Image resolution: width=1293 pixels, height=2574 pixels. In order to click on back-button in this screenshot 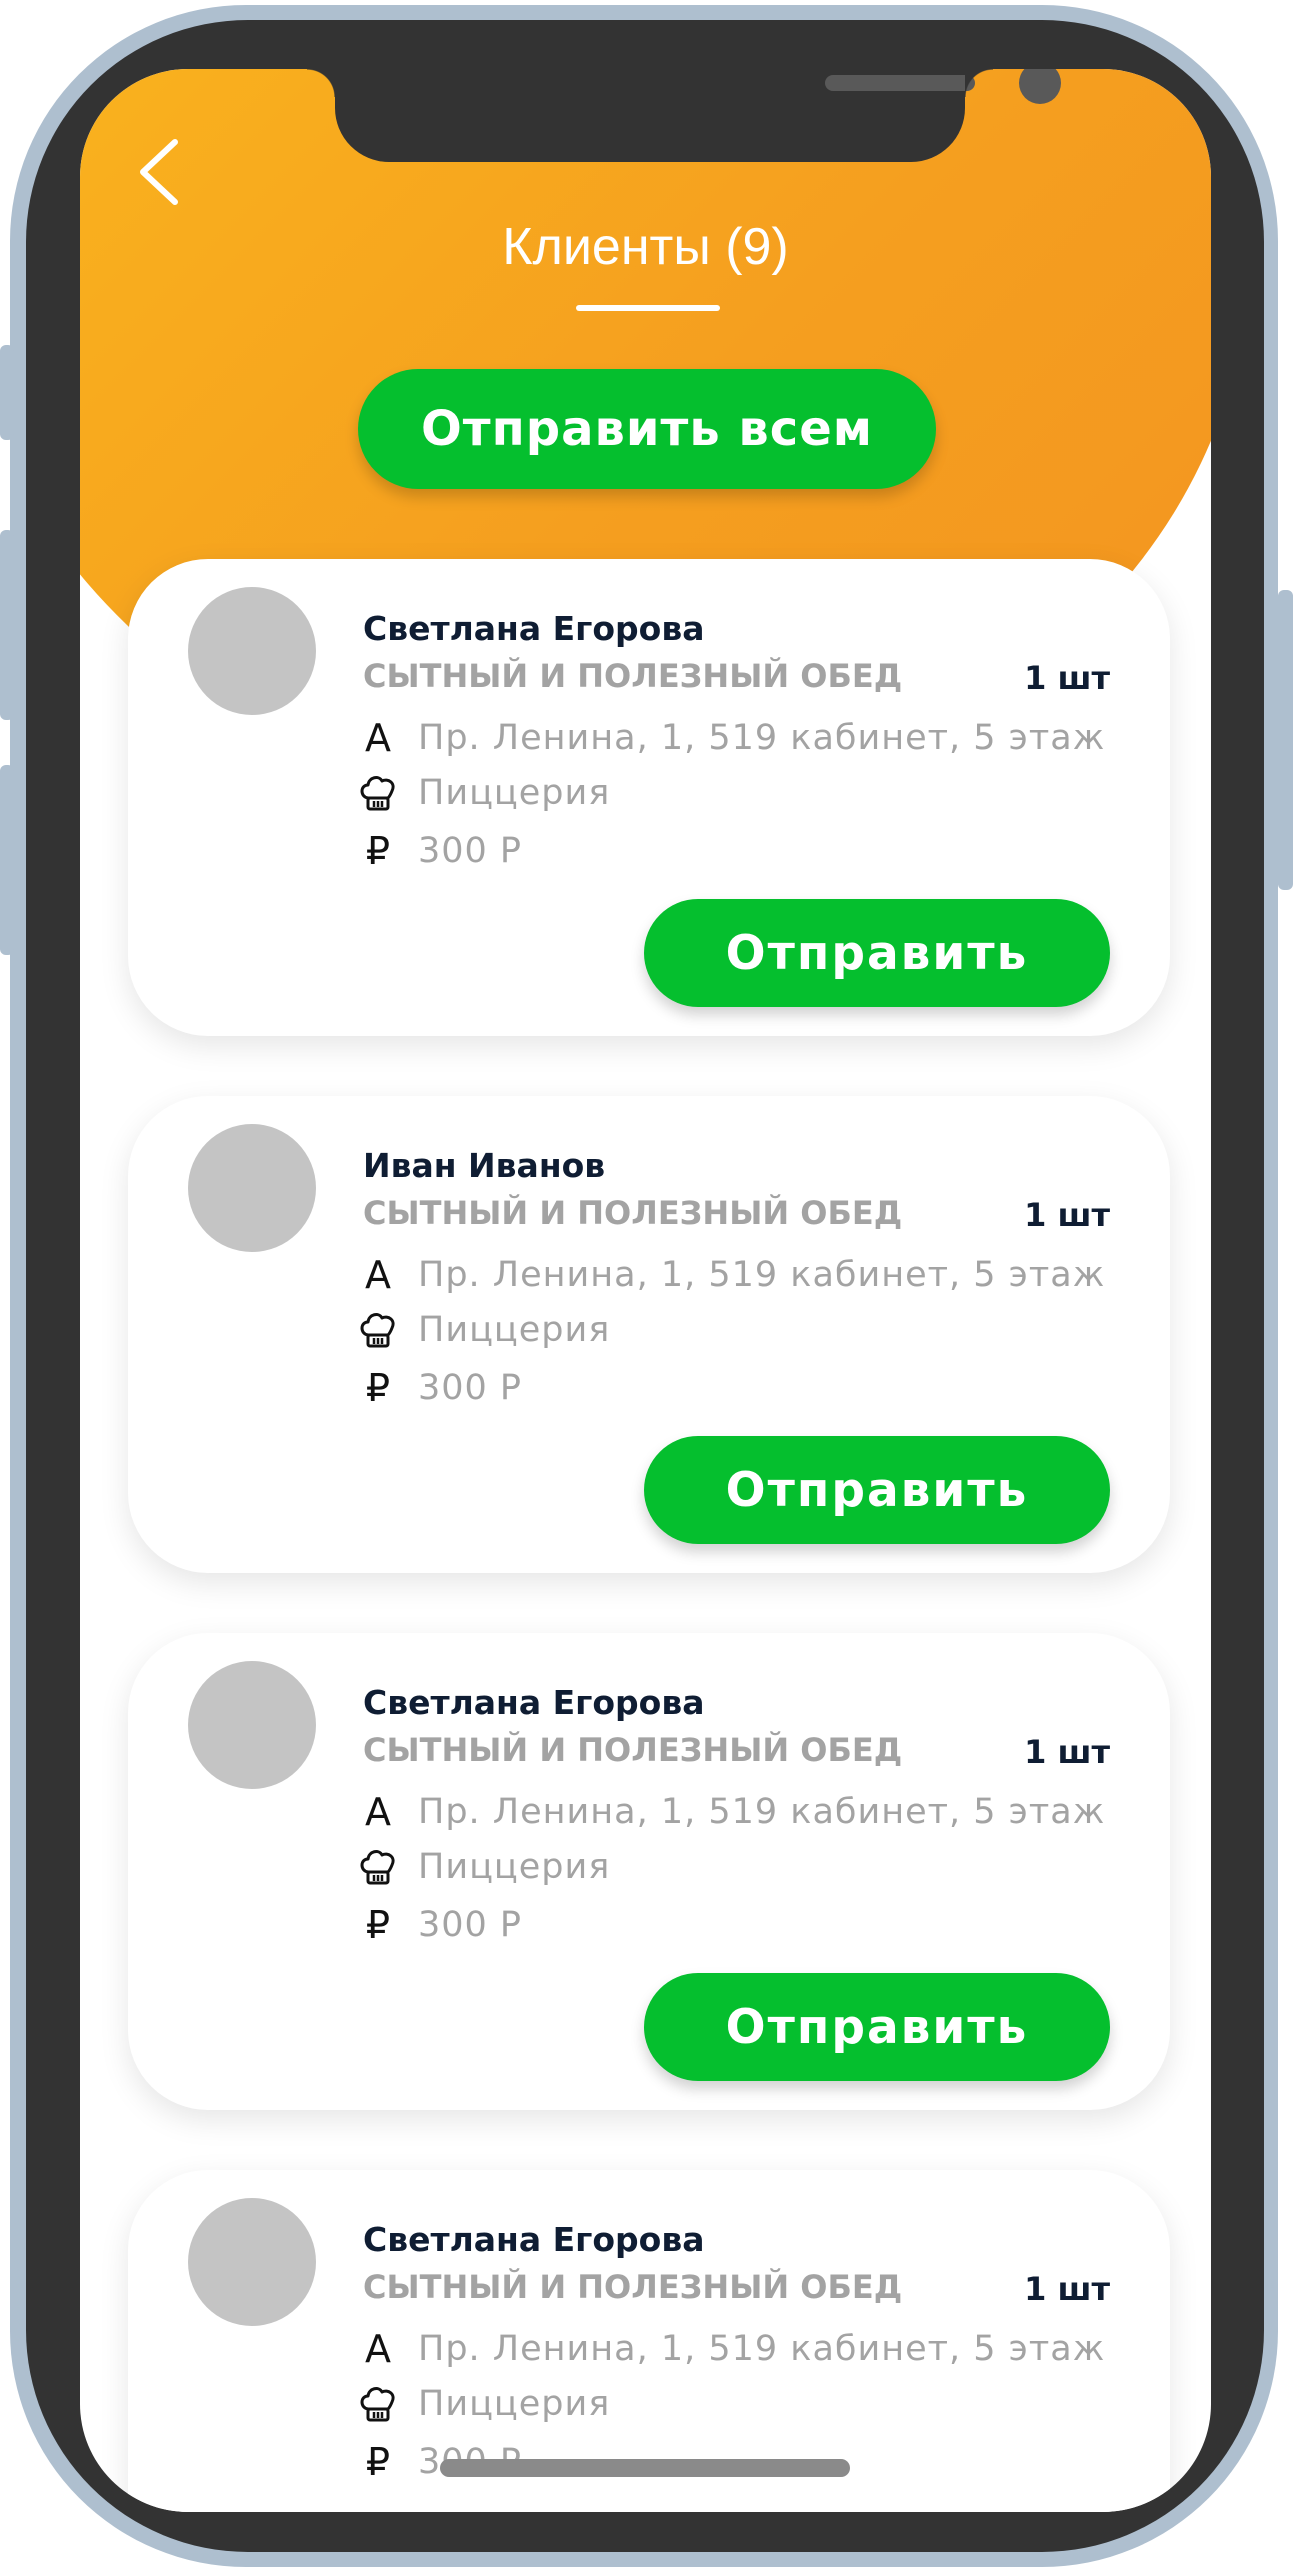, I will do `click(165, 174)`.